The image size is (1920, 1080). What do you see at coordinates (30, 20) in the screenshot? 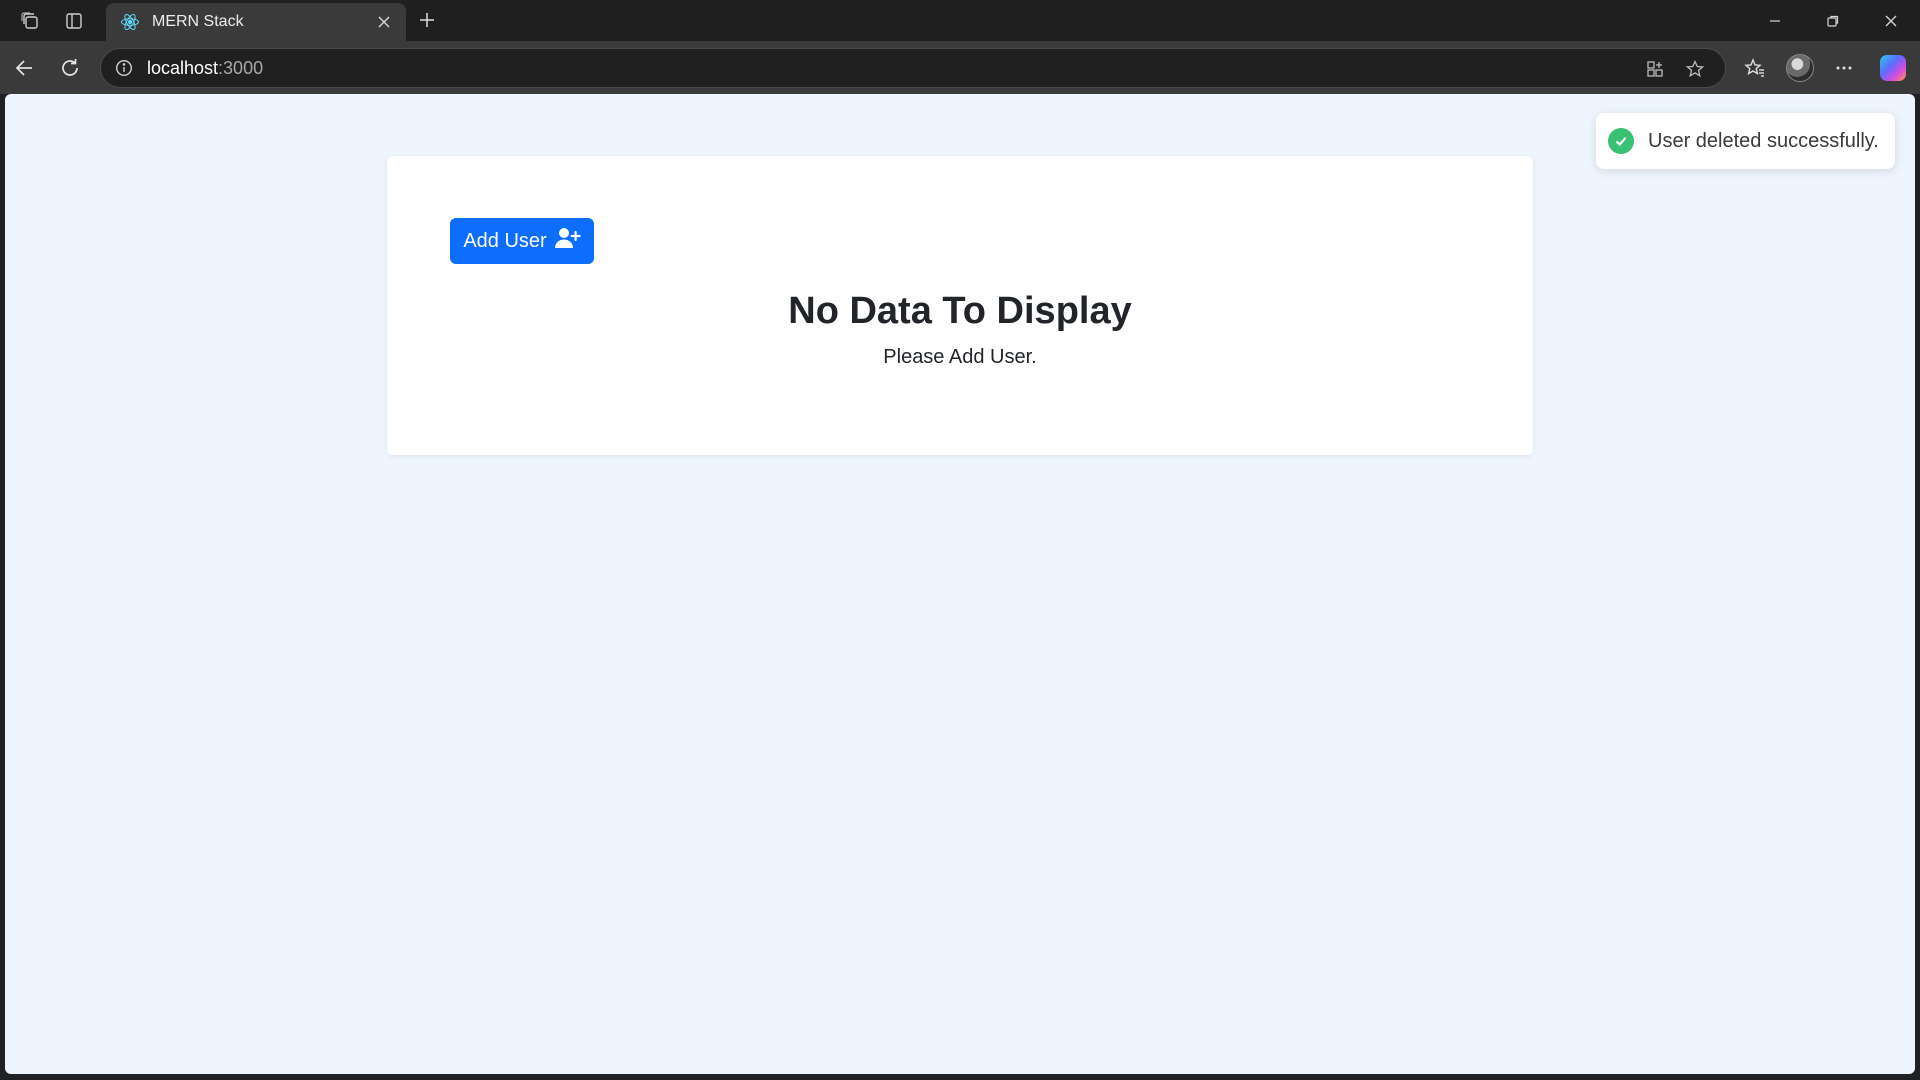
I see `workspaces-icon` at bounding box center [30, 20].